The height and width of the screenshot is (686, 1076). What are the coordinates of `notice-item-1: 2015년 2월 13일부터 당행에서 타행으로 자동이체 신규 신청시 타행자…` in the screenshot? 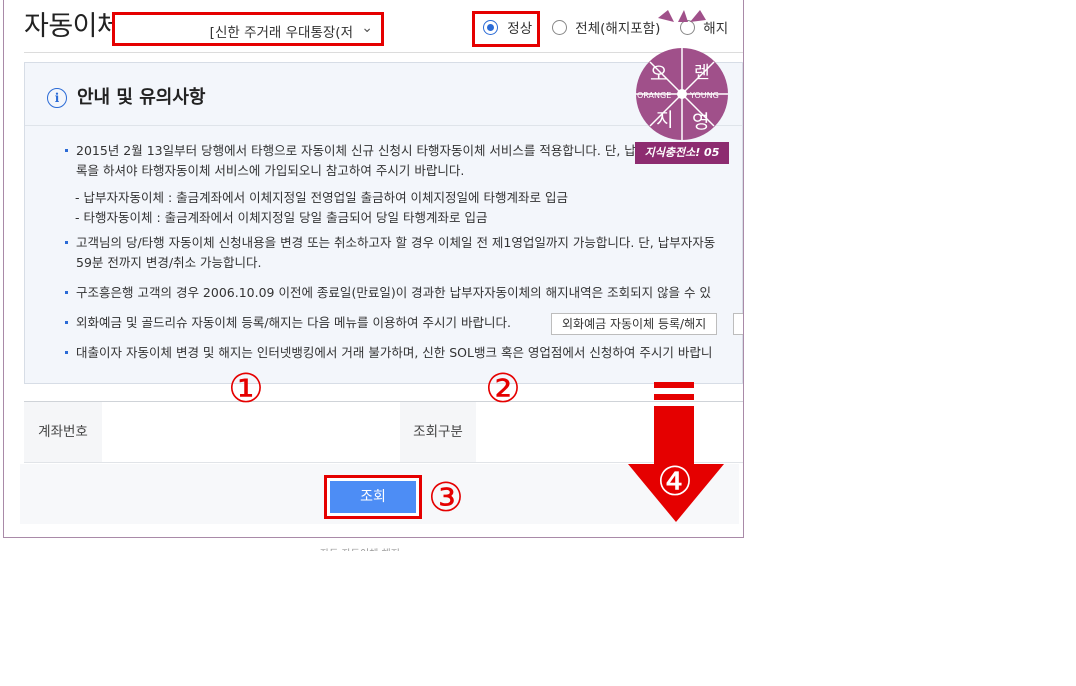 It's located at (367, 151).